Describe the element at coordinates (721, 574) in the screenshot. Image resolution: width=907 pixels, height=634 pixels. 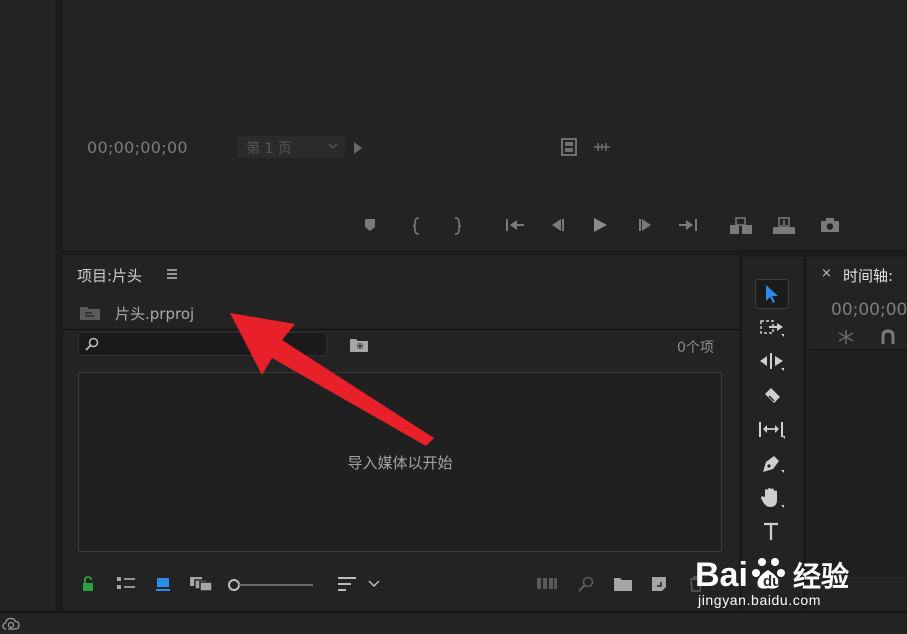
I see `svg-text: Bai` at that location.